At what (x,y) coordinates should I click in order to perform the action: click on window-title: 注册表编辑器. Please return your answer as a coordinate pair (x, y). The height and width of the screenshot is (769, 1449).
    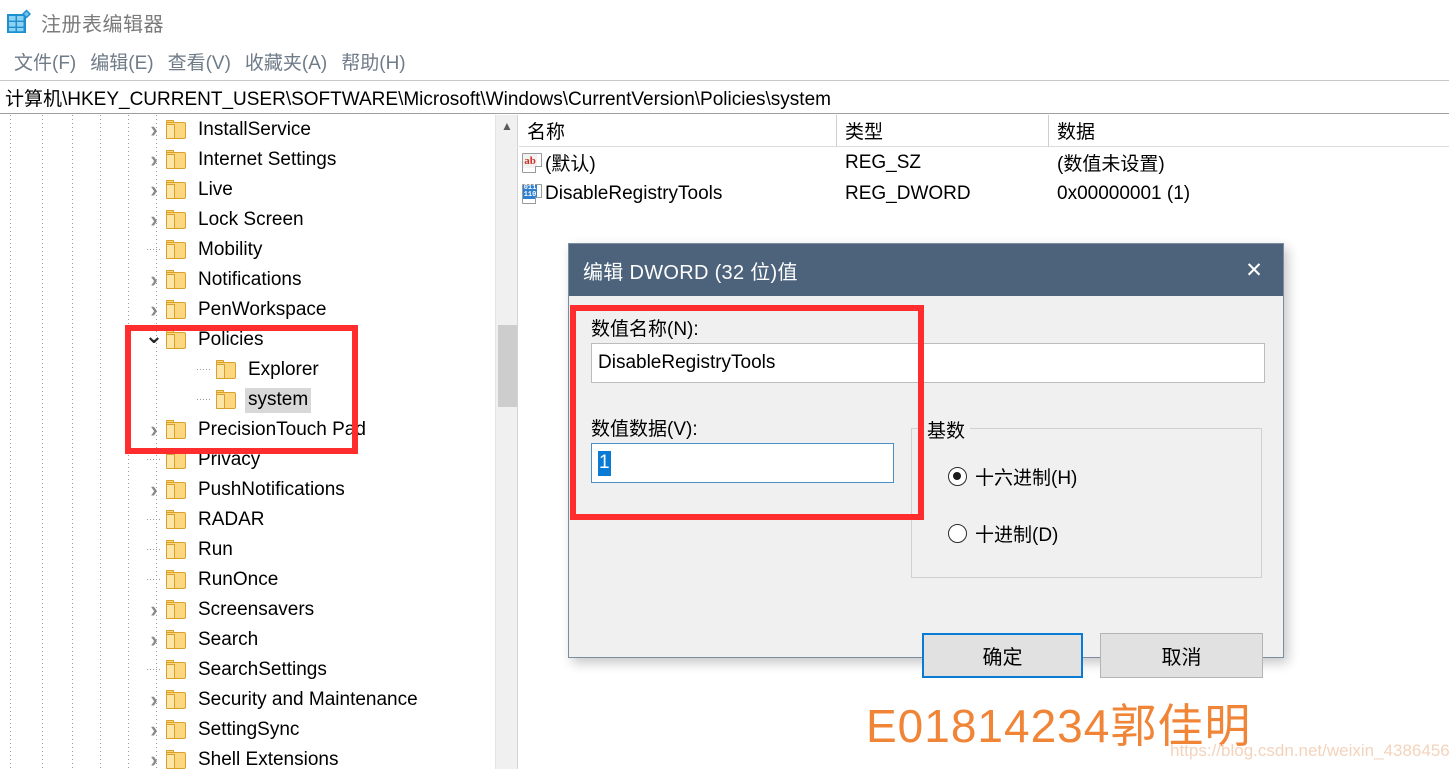
    Looking at the image, I should click on (102, 24).